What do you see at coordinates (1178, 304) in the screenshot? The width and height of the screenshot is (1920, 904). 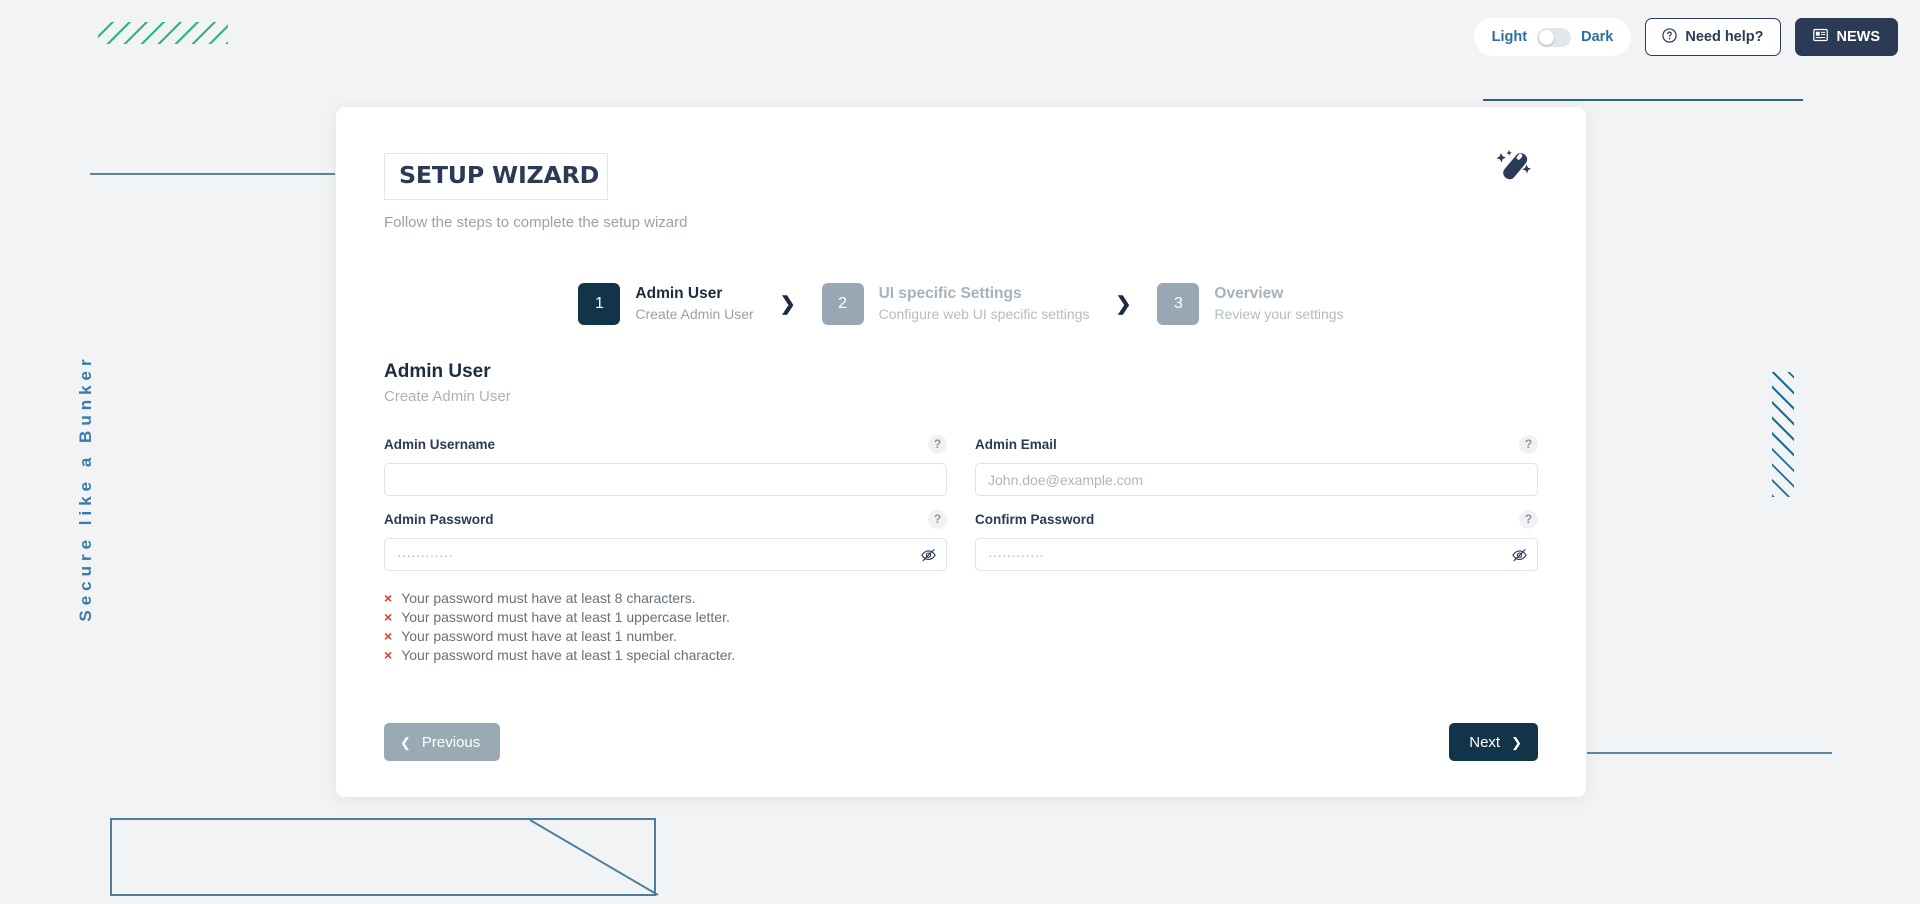 I see `wizard-step-3-badge: 3` at bounding box center [1178, 304].